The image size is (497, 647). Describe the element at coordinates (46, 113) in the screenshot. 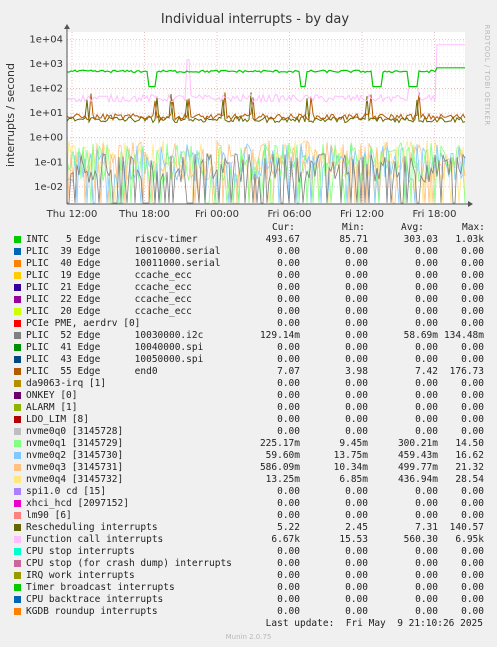

I see `y-tick-label: 1e+01` at that location.